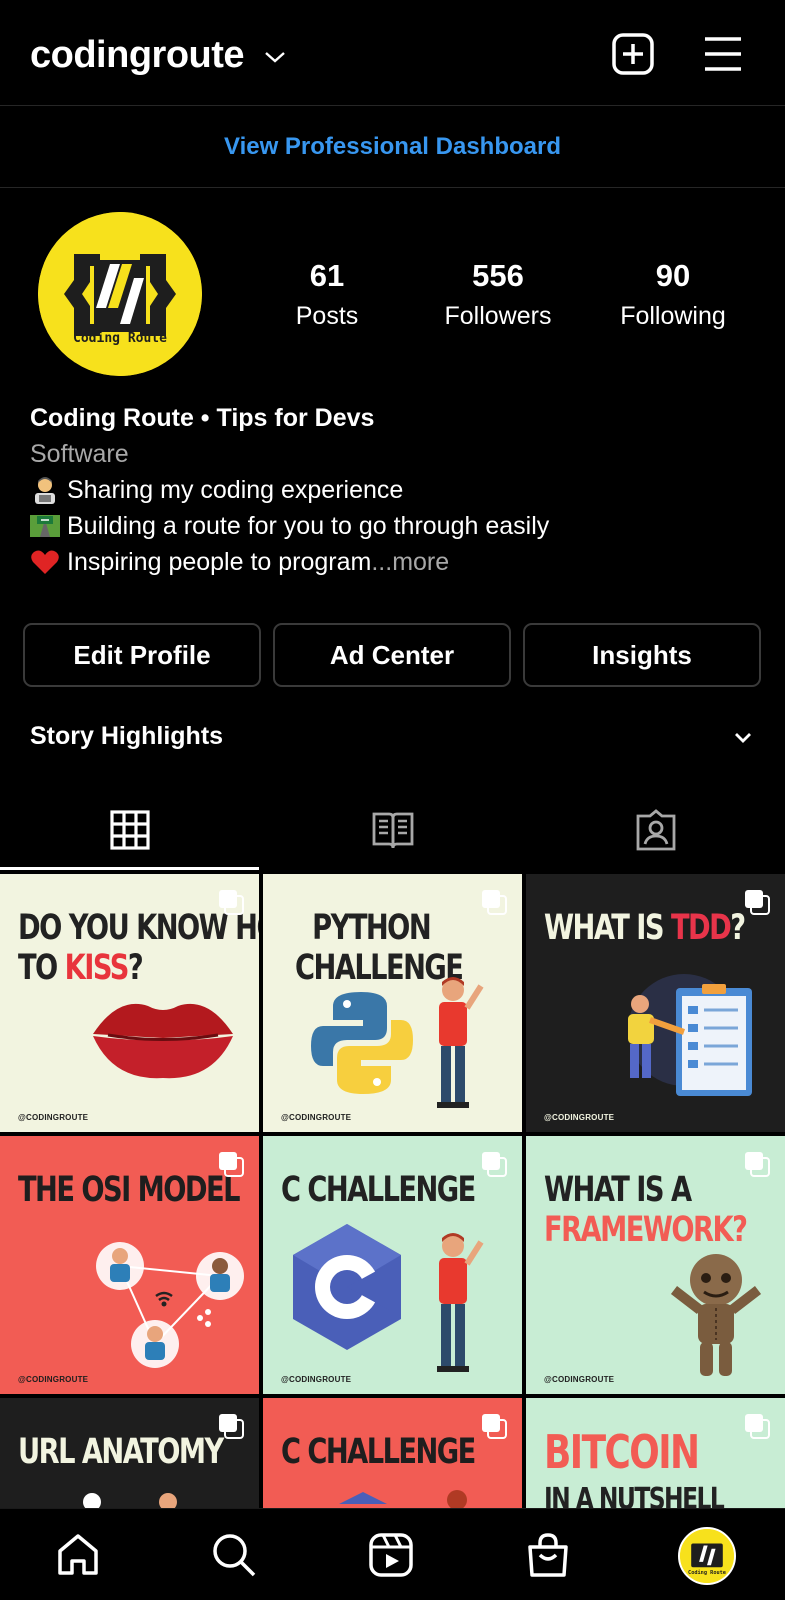  I want to click on post-thumbnail: DO YOU KNOW HOW TO KISS? @CODINGROUTE, so click(129, 1003).